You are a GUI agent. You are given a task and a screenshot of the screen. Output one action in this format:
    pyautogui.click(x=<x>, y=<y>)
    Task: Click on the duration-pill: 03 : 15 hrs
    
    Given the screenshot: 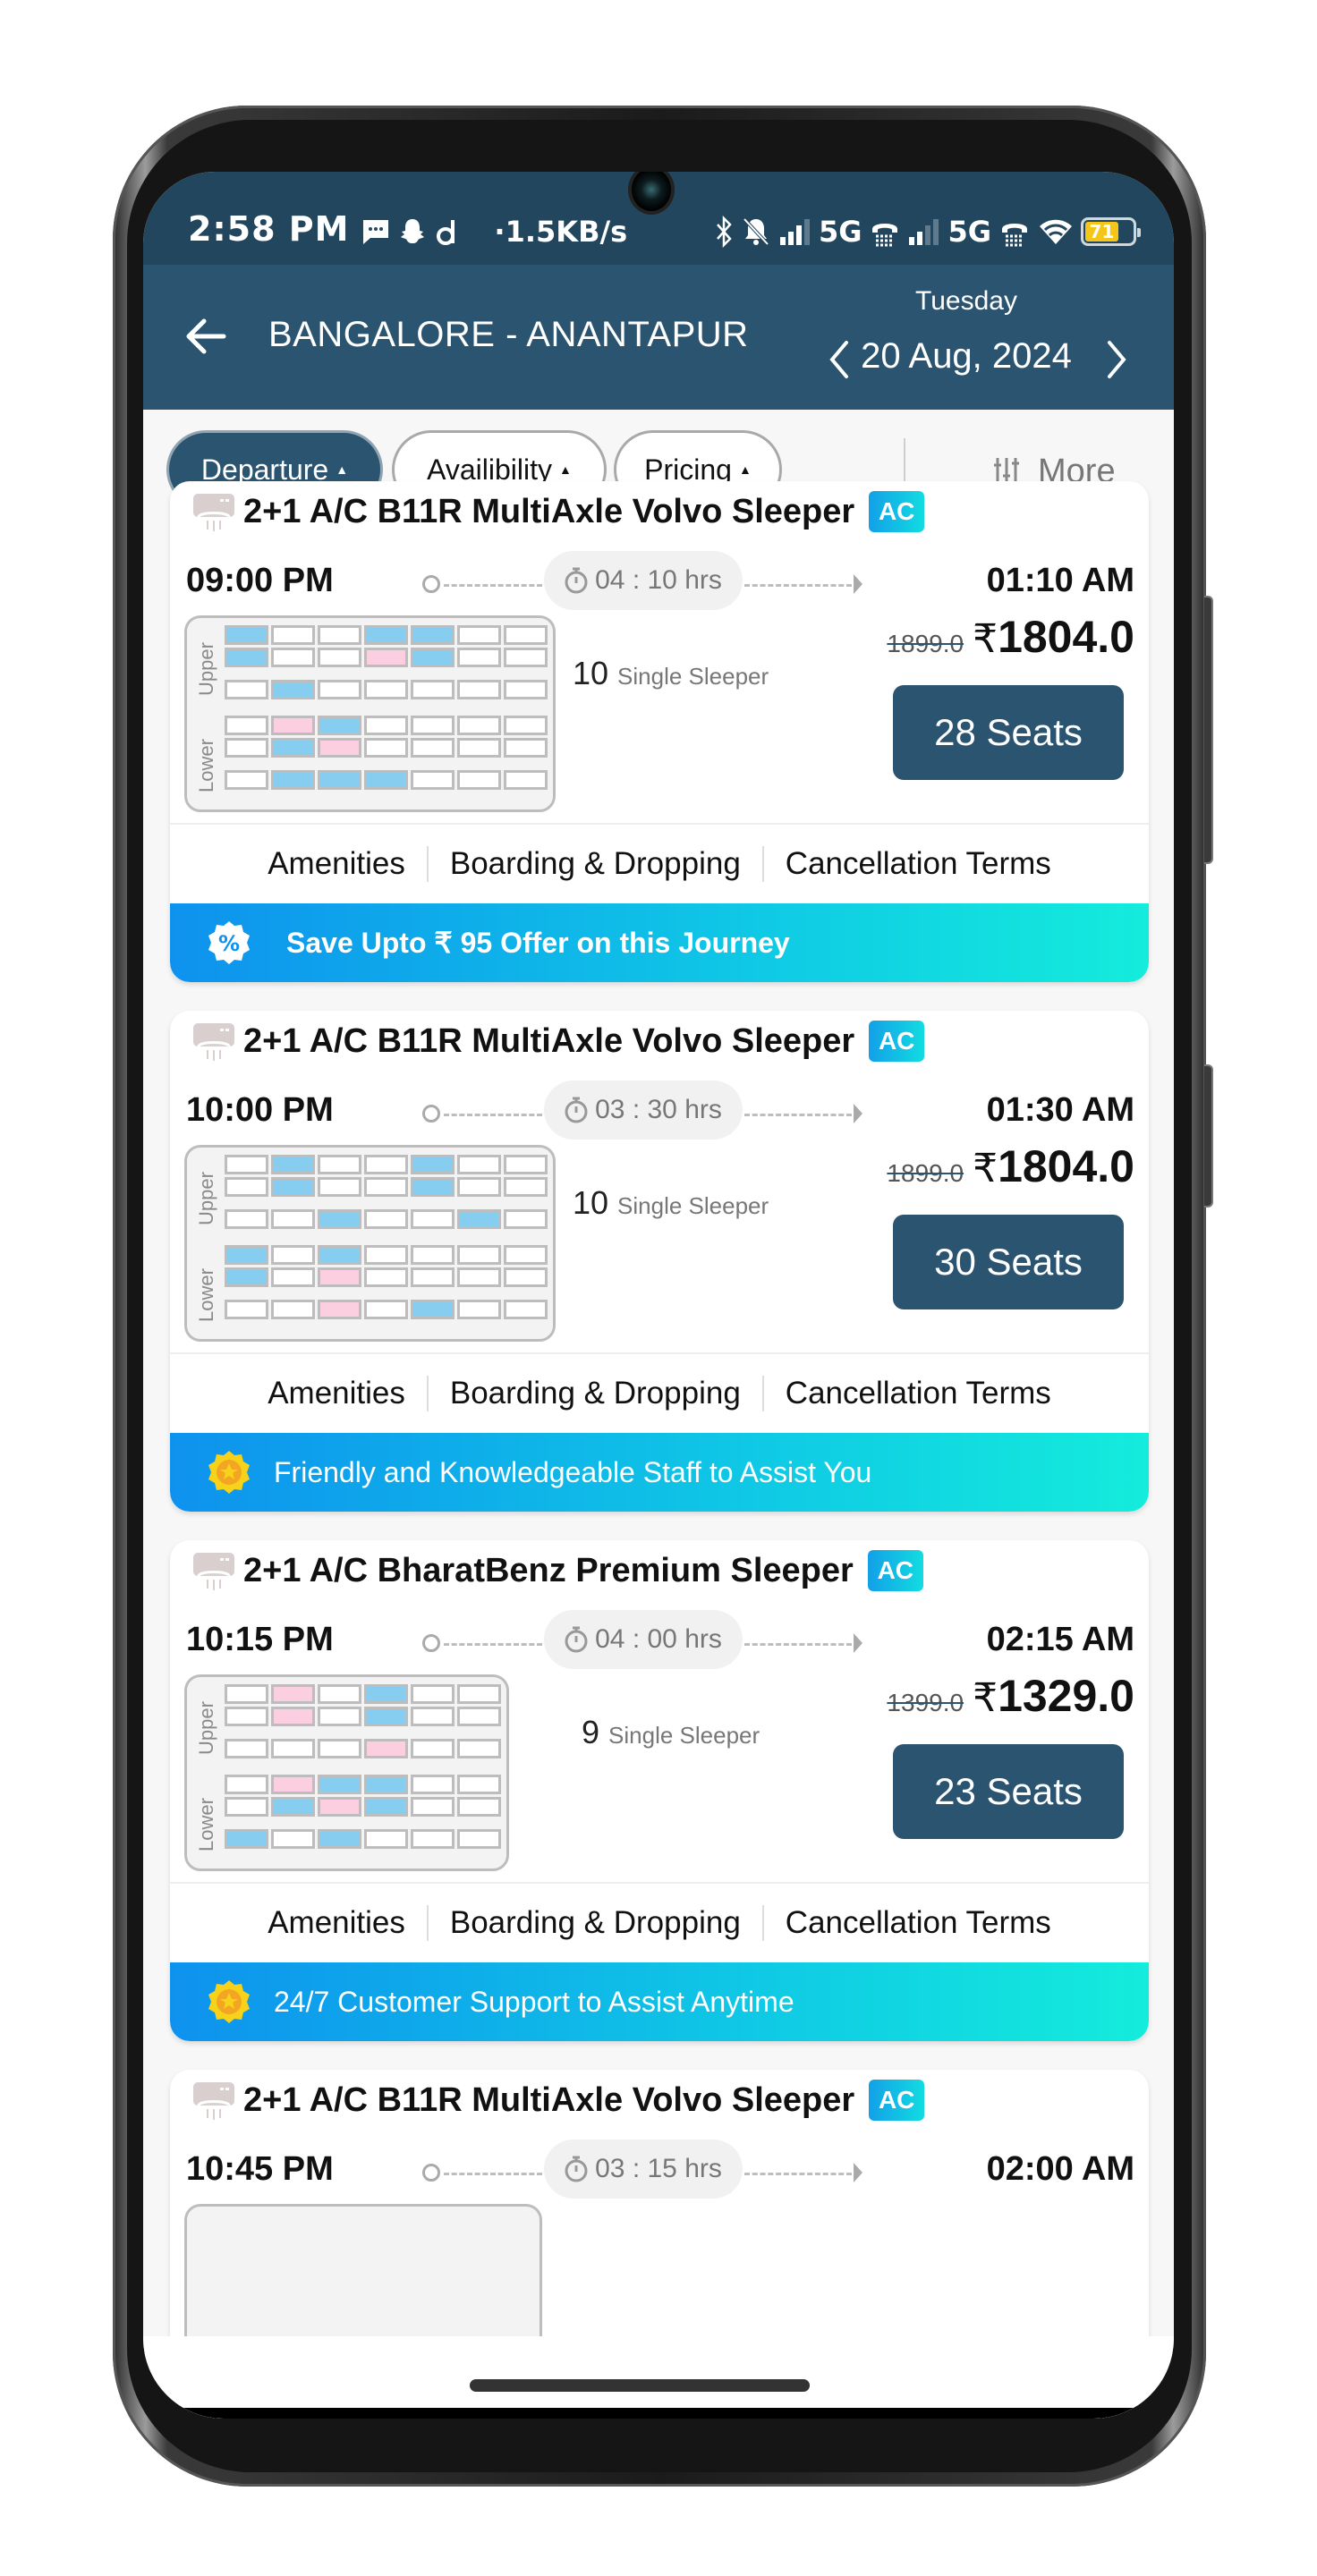 What is the action you would take?
    pyautogui.click(x=643, y=2169)
    